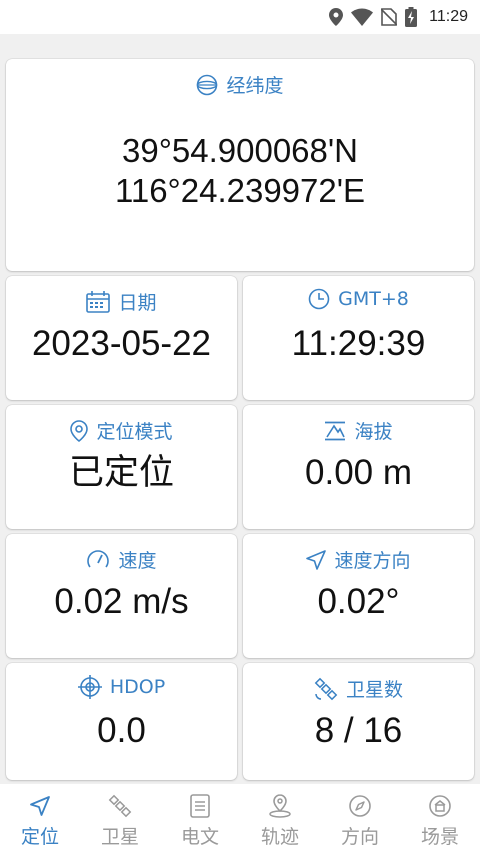 The height and width of the screenshot is (852, 480). I want to click on wifi-icon, so click(362, 17).